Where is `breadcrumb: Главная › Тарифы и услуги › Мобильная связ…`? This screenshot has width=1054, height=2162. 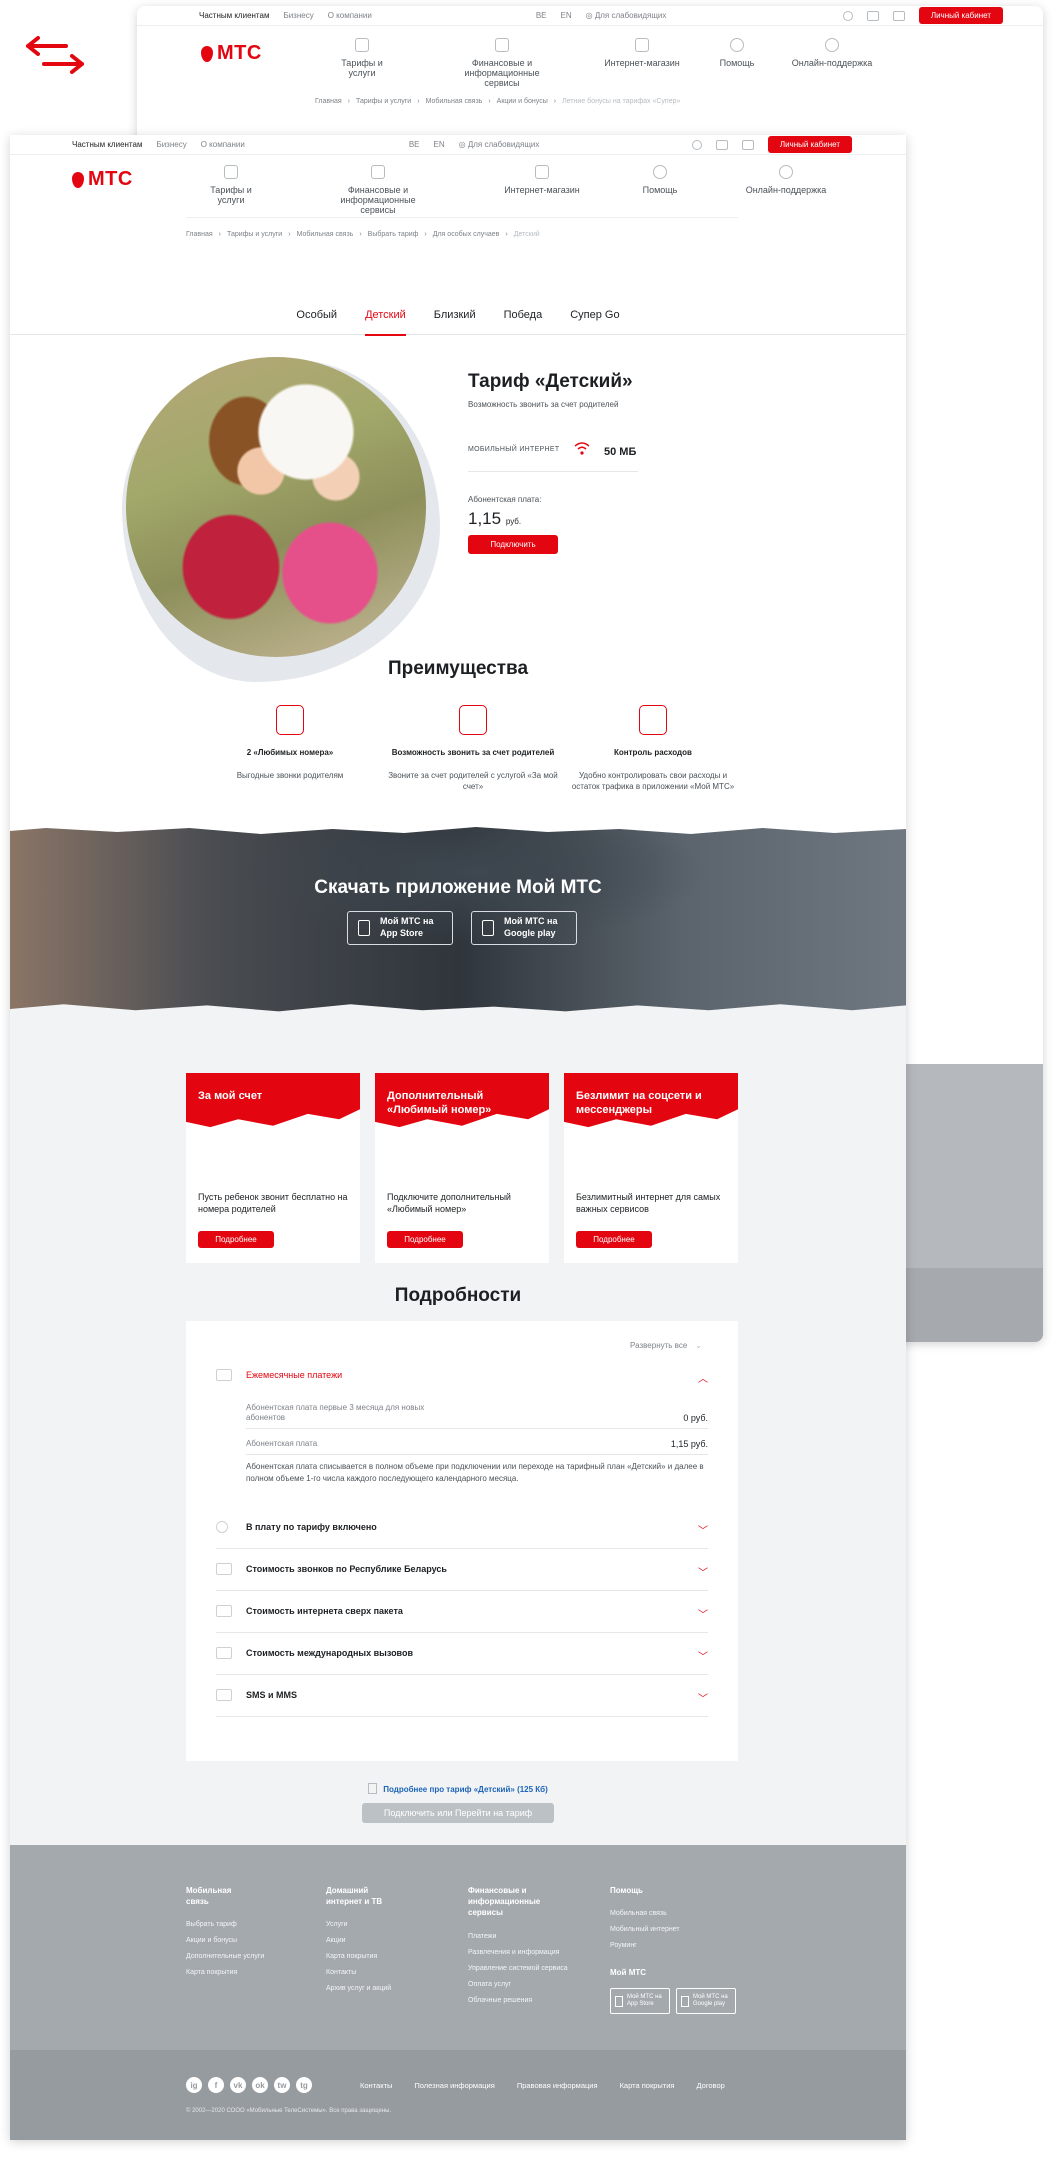
breadcrumb: Главная › Тарифы и услуги › Мобильная связ… is located at coordinates (363, 234).